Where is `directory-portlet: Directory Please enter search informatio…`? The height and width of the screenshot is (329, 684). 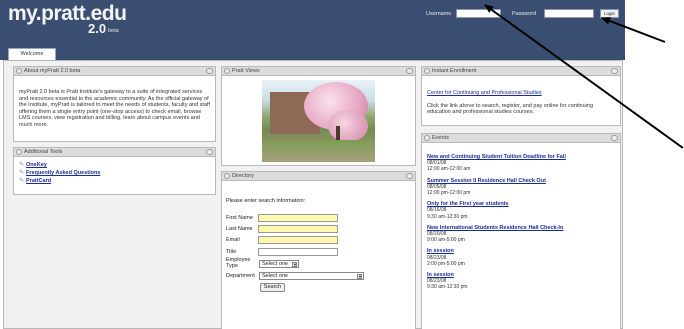 directory-portlet: Directory Please enter search informatio… is located at coordinates (318, 250).